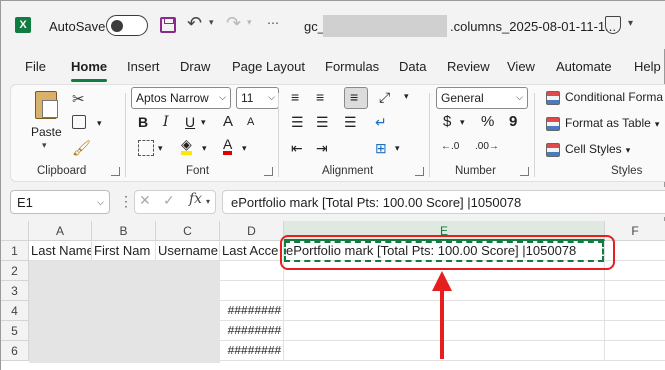  What do you see at coordinates (381, 122) in the screenshot?
I see `wrap-text-icon: ↵` at bounding box center [381, 122].